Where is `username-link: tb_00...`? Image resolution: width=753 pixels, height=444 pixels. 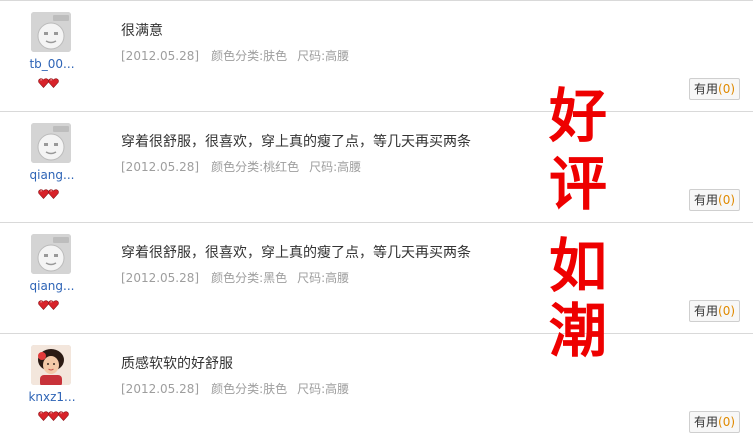
username-link: tb_00... is located at coordinates (52, 64).